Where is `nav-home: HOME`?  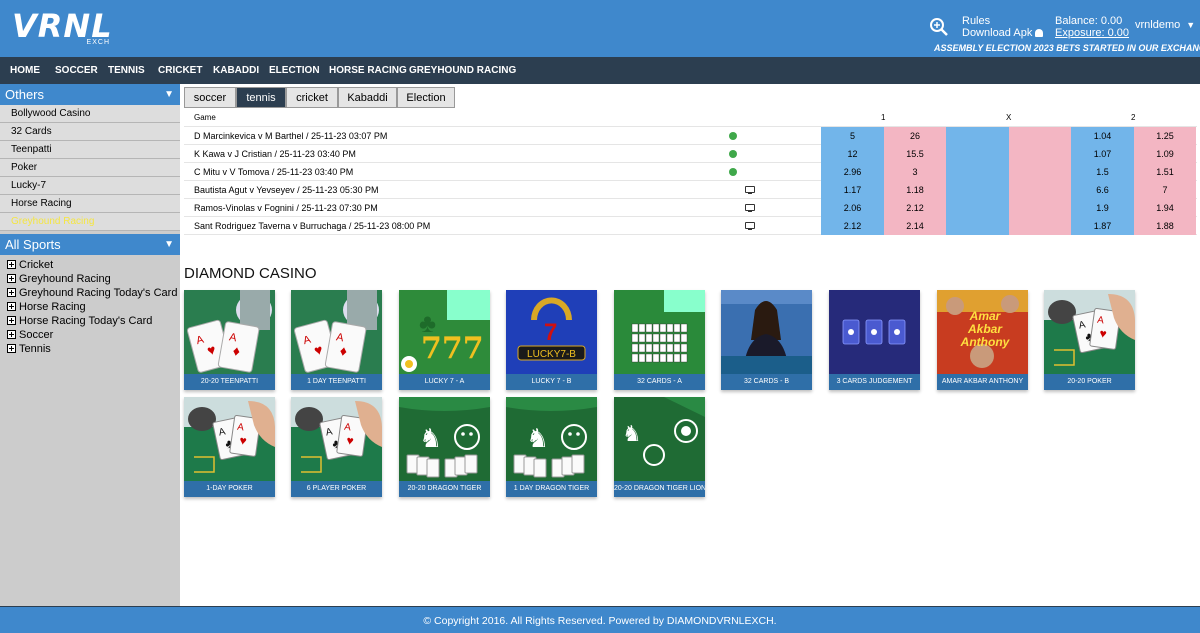
nav-home: HOME is located at coordinates (25, 70).